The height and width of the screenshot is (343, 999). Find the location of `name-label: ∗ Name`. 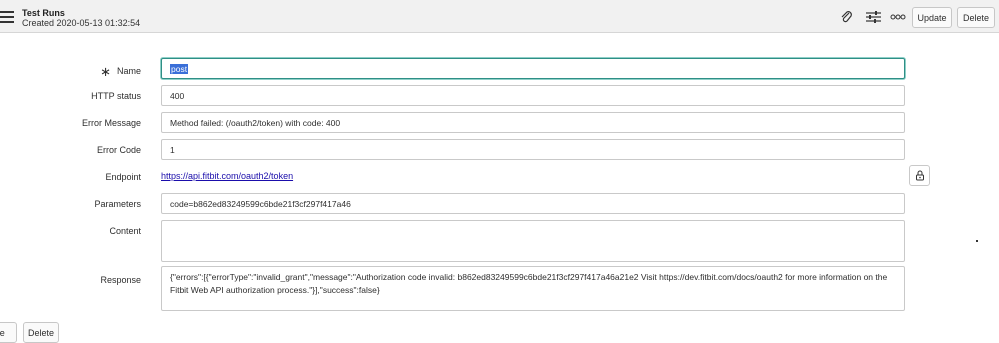

name-label: ∗ Name is located at coordinates (120, 72).